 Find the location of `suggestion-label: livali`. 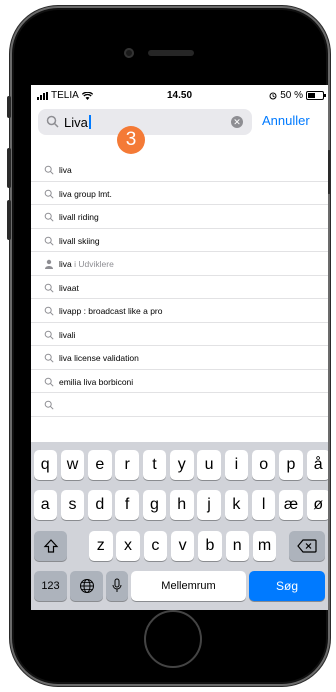

suggestion-label: livali is located at coordinates (67, 334).